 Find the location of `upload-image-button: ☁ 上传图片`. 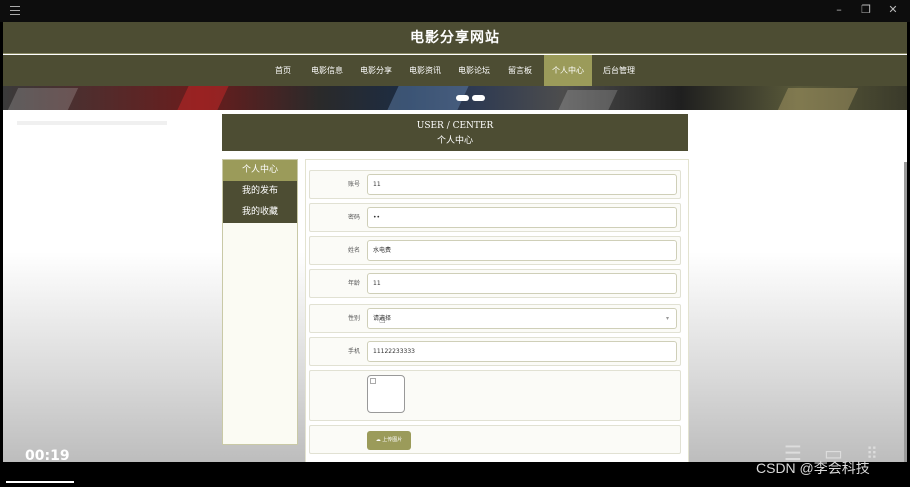

upload-image-button: ☁ 上传图片 is located at coordinates (389, 440).